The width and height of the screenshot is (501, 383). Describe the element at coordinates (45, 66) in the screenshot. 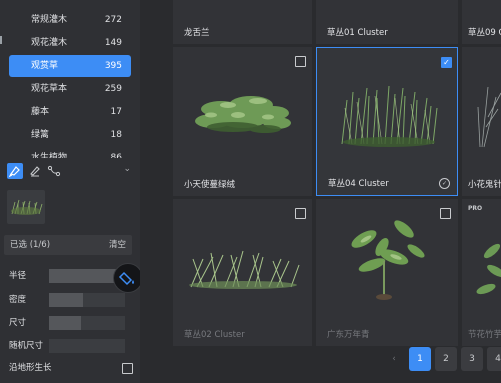

I see `category-name: 观赏草` at that location.